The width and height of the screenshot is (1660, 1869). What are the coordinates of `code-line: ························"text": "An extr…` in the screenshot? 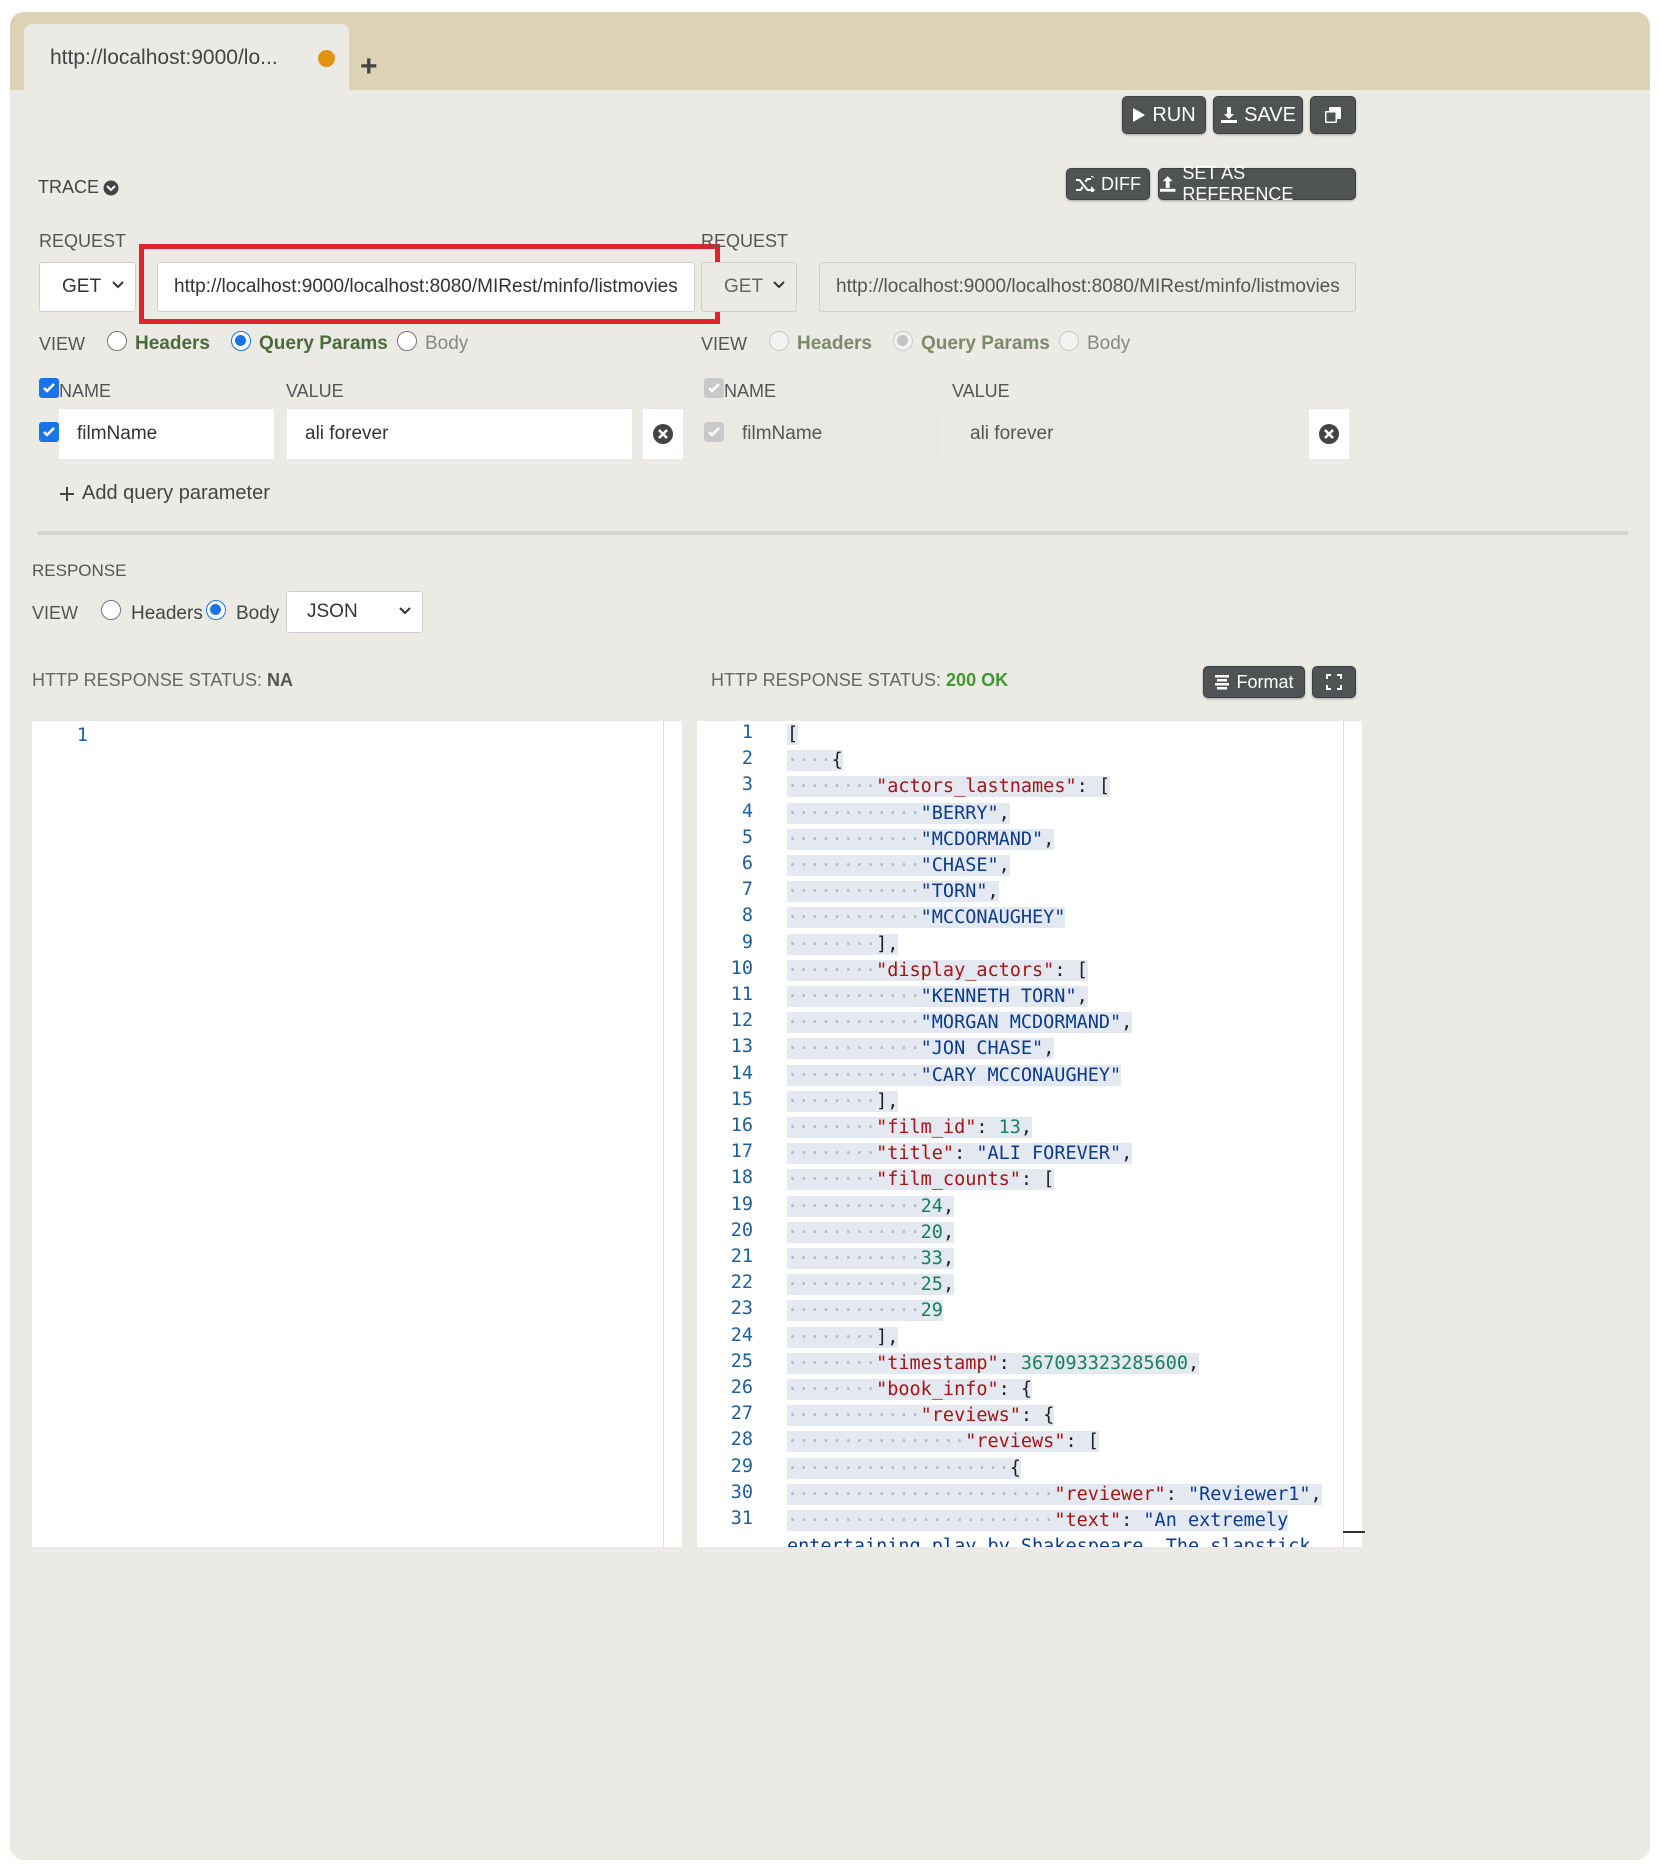 It's located at (1038, 1520).